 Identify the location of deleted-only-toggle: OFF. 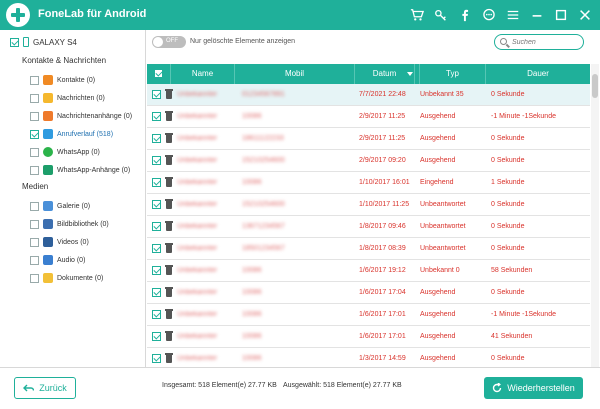
(169, 42).